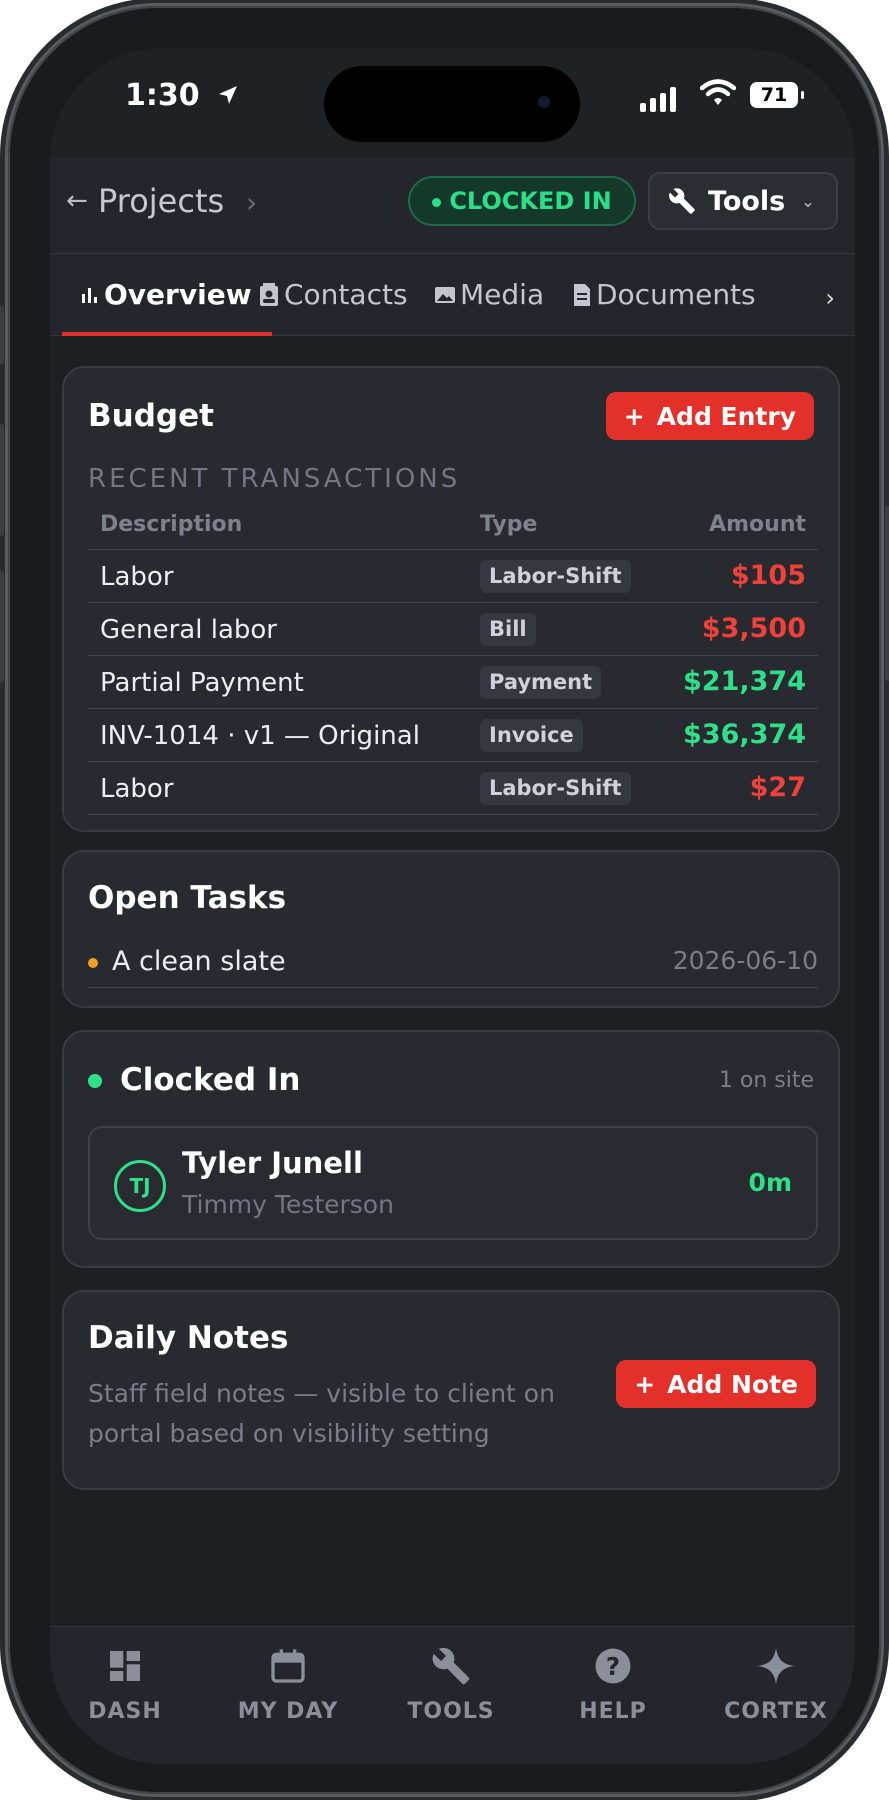  I want to click on volume-up-button, so click(2, 480).